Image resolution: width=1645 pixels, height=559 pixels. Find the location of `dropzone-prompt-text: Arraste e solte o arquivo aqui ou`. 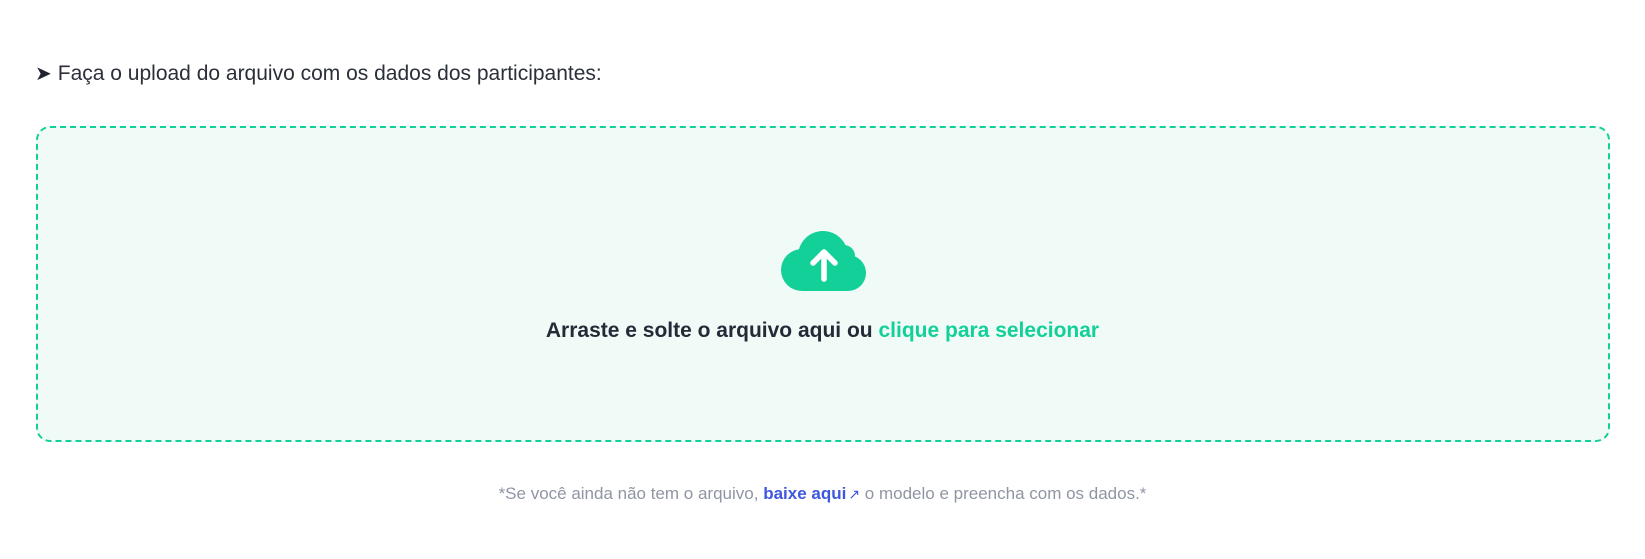

dropzone-prompt-text: Arraste e solte o arquivo aqui ou is located at coordinates (709, 330).